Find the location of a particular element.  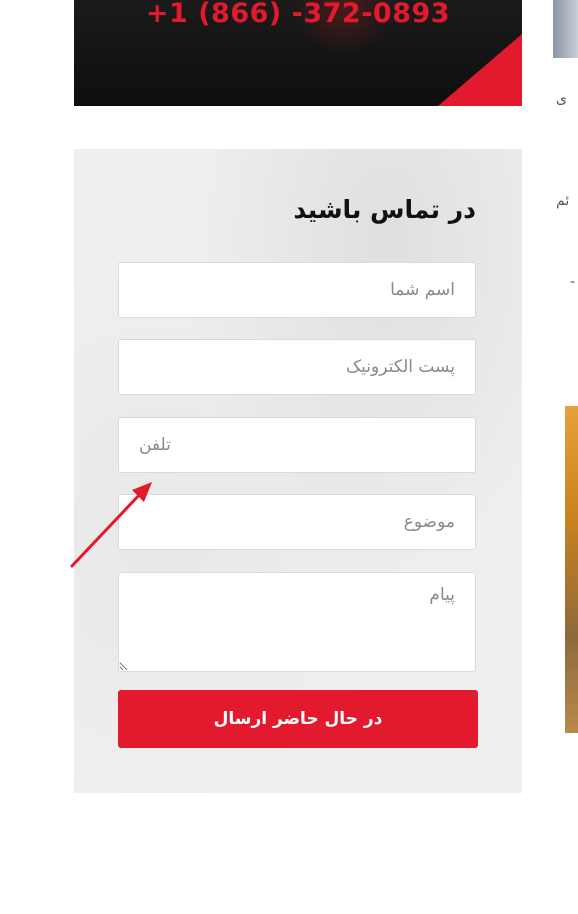

banner-red-corner is located at coordinates (480, 70).